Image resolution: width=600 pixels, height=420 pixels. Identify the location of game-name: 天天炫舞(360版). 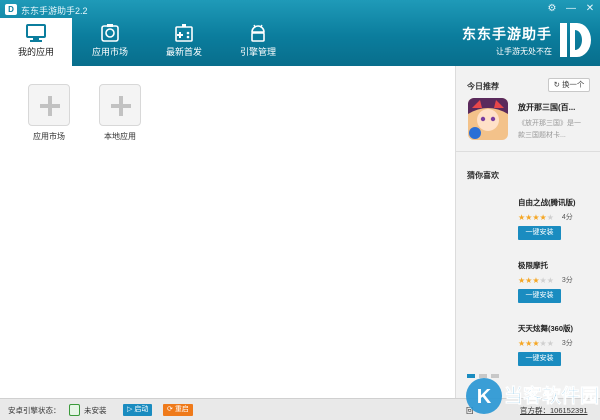
(558, 328).